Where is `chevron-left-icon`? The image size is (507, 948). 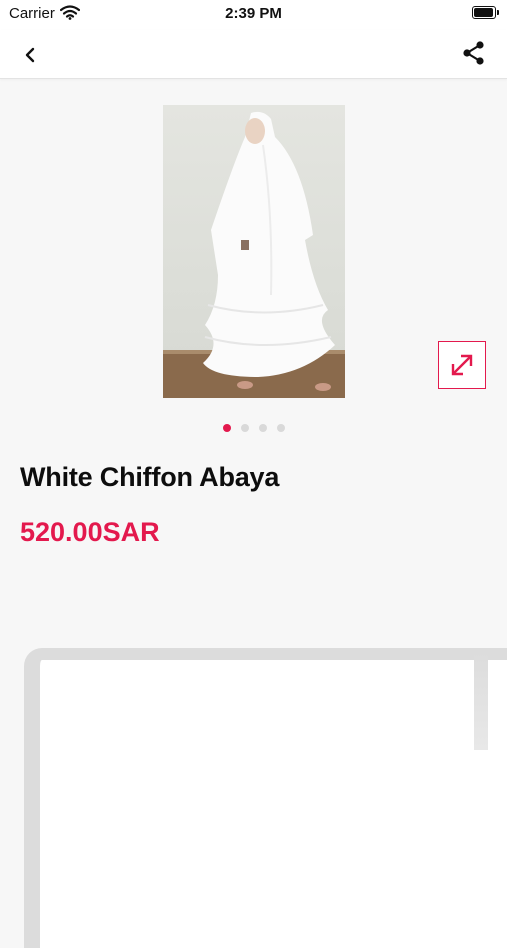 chevron-left-icon is located at coordinates (30, 55).